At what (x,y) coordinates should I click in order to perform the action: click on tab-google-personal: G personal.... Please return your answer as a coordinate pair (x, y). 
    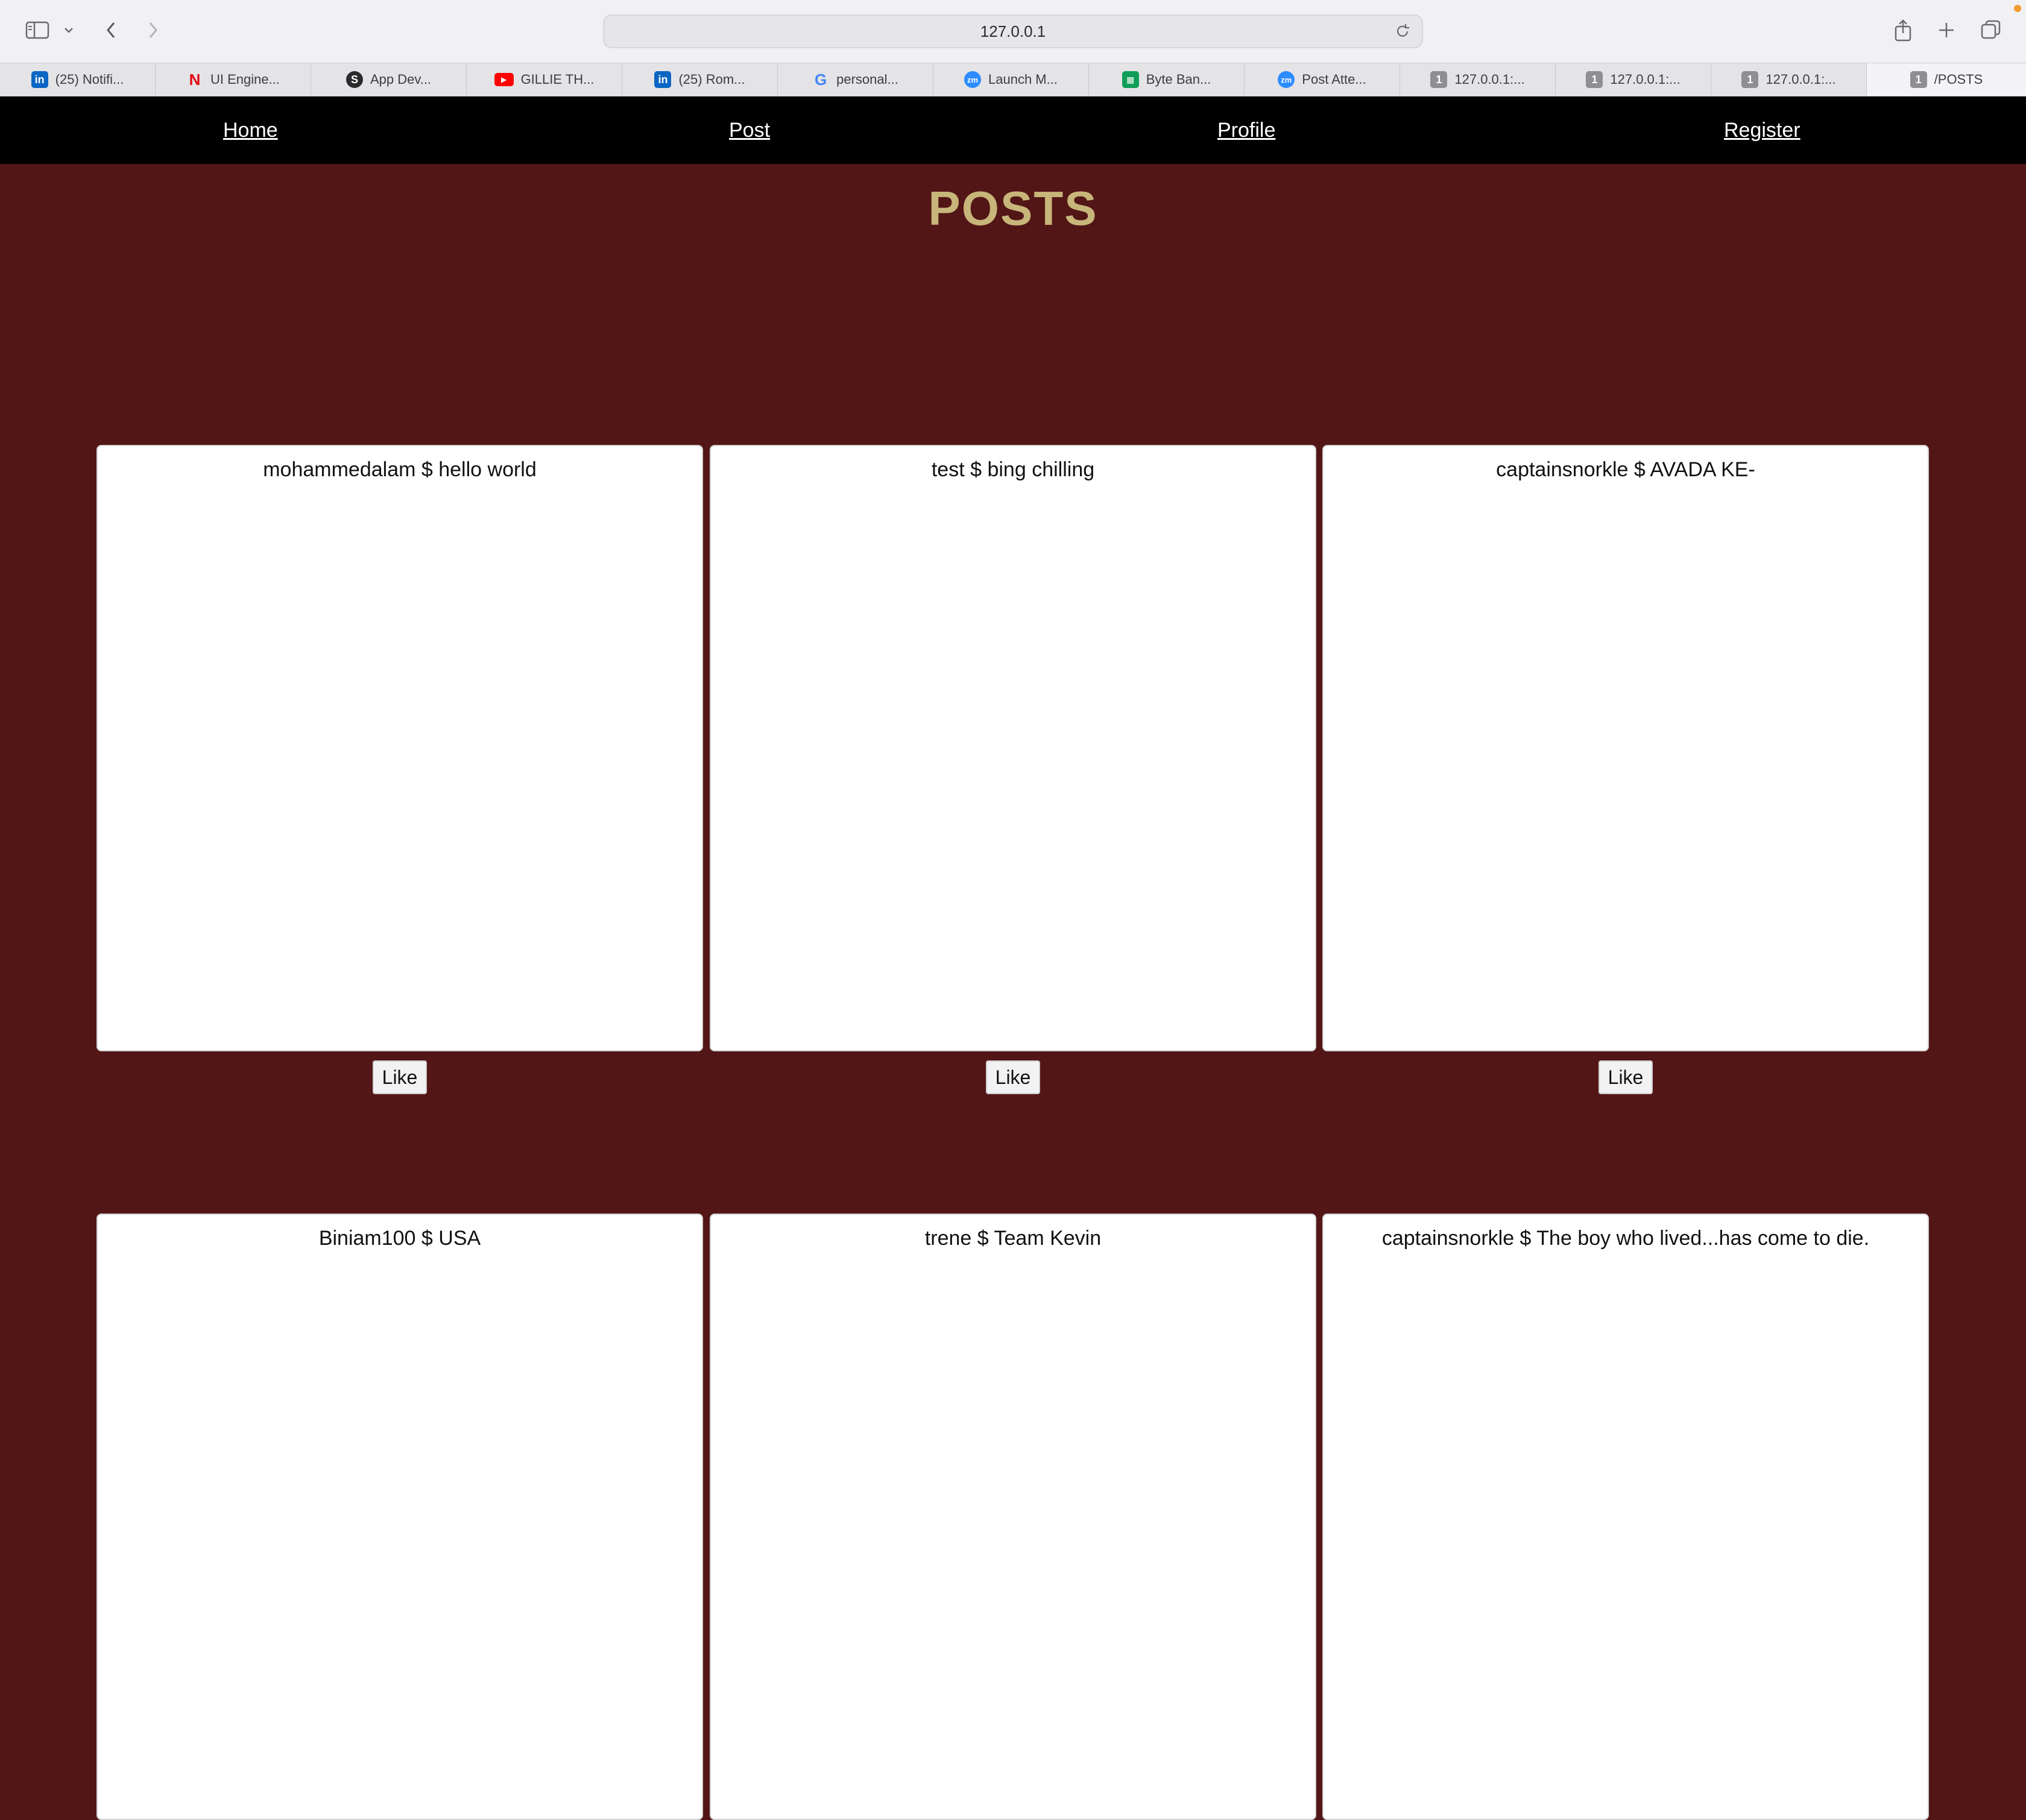
    Looking at the image, I should click on (855, 80).